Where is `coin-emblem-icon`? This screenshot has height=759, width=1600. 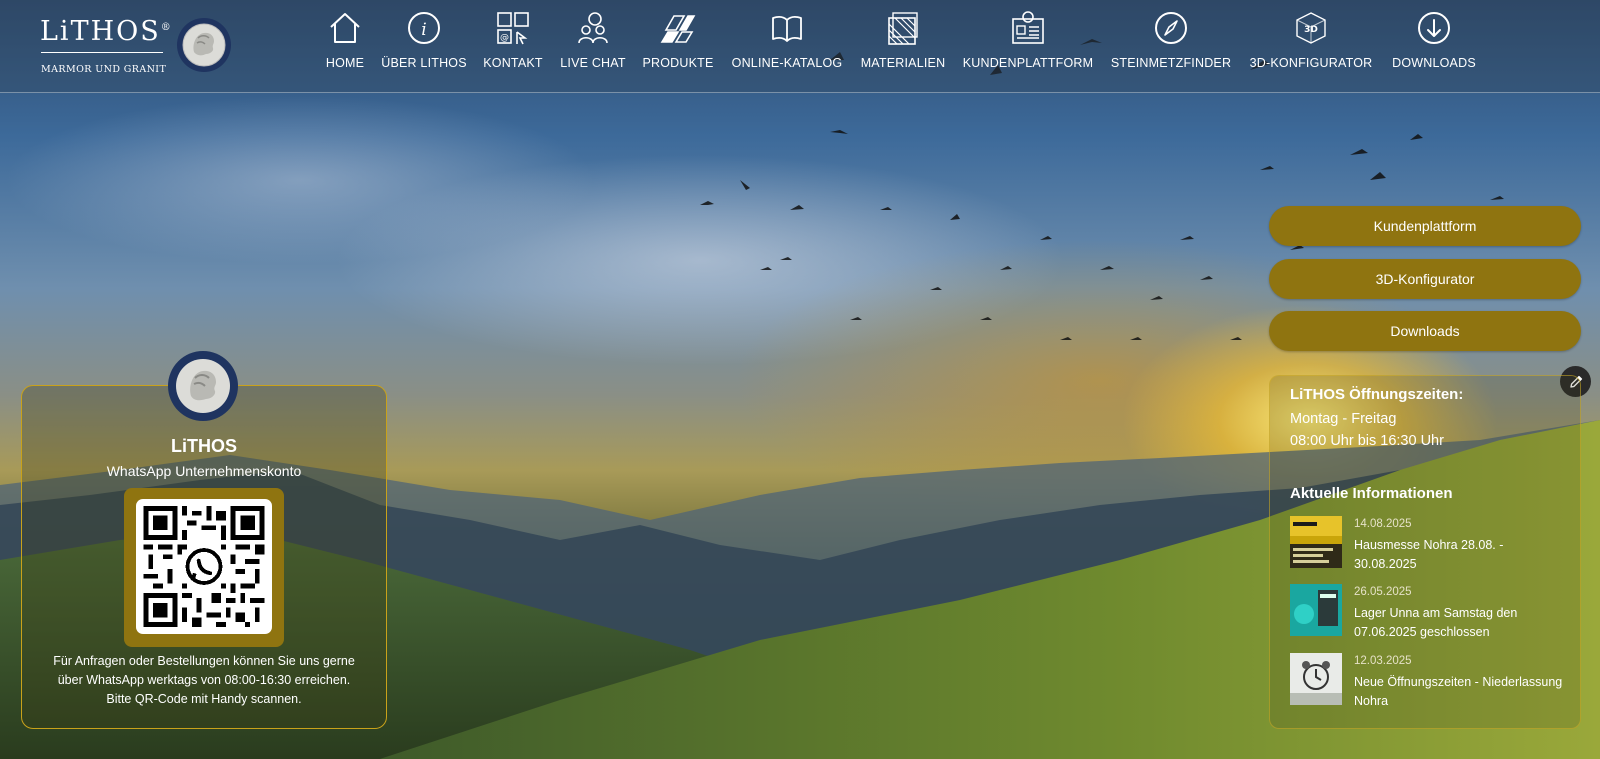
coin-emblem-icon is located at coordinates (203, 386).